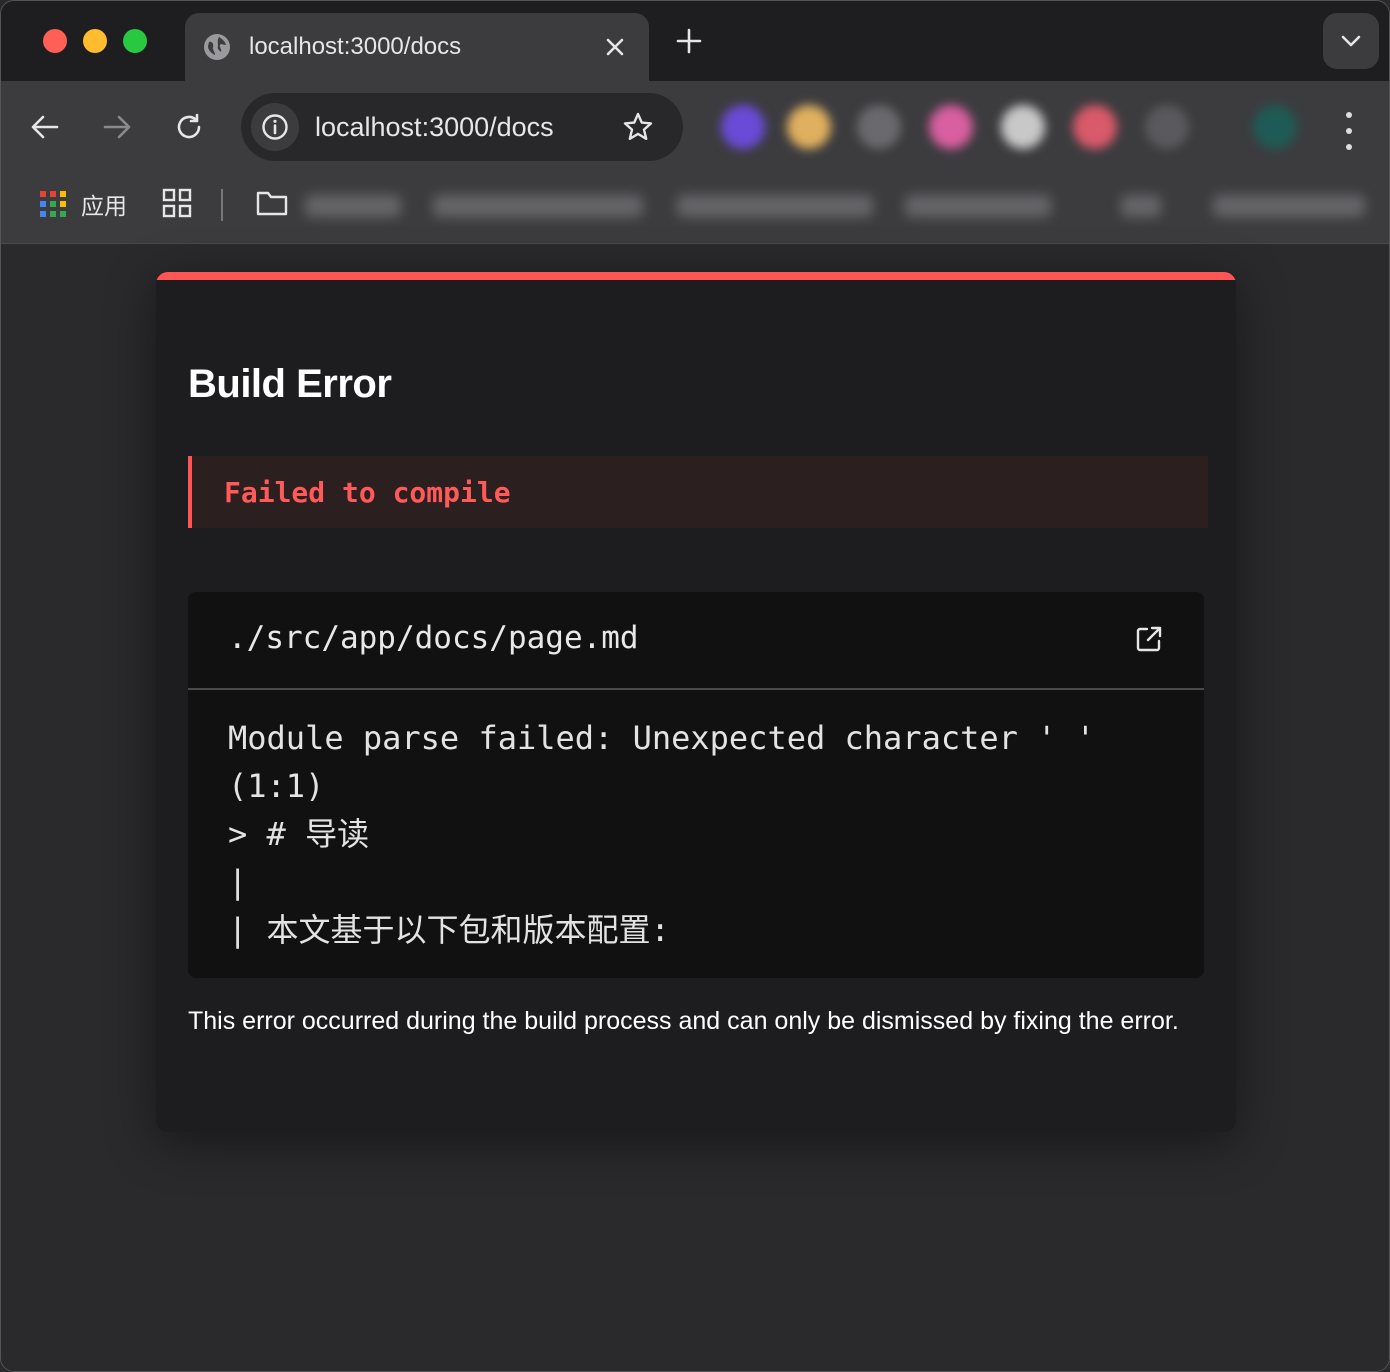 The width and height of the screenshot is (1390, 1372). I want to click on bookmark-apps-label: 应用, so click(104, 206).